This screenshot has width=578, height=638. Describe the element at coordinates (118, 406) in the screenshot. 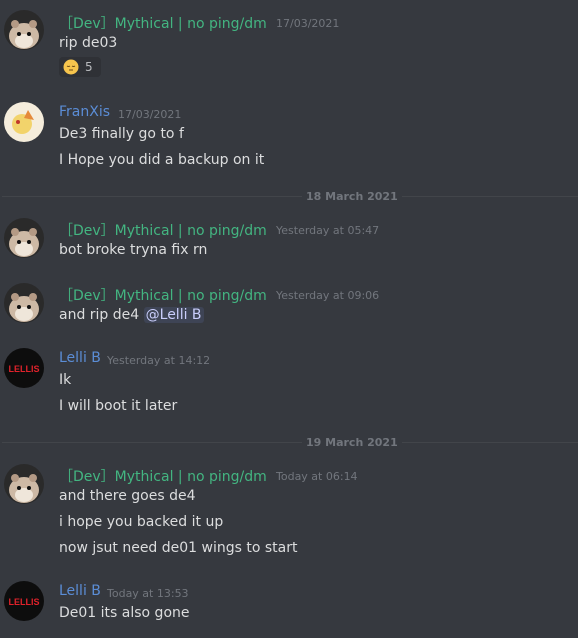

I see `message-text: I will boot it later` at that location.